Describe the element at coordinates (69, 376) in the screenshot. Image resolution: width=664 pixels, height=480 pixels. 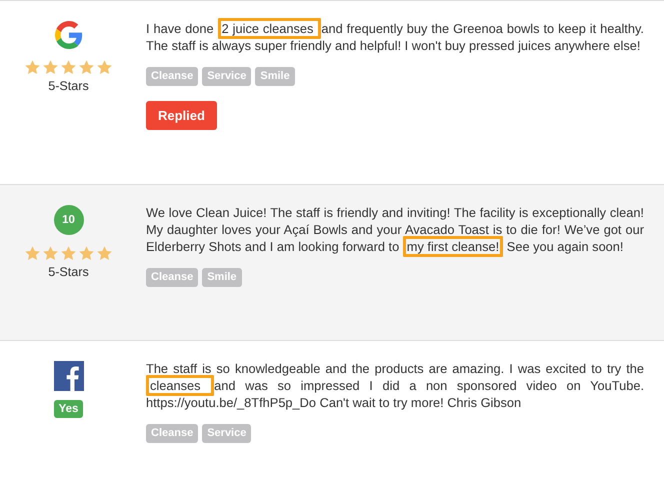
I see `facebook-logo-icon` at that location.